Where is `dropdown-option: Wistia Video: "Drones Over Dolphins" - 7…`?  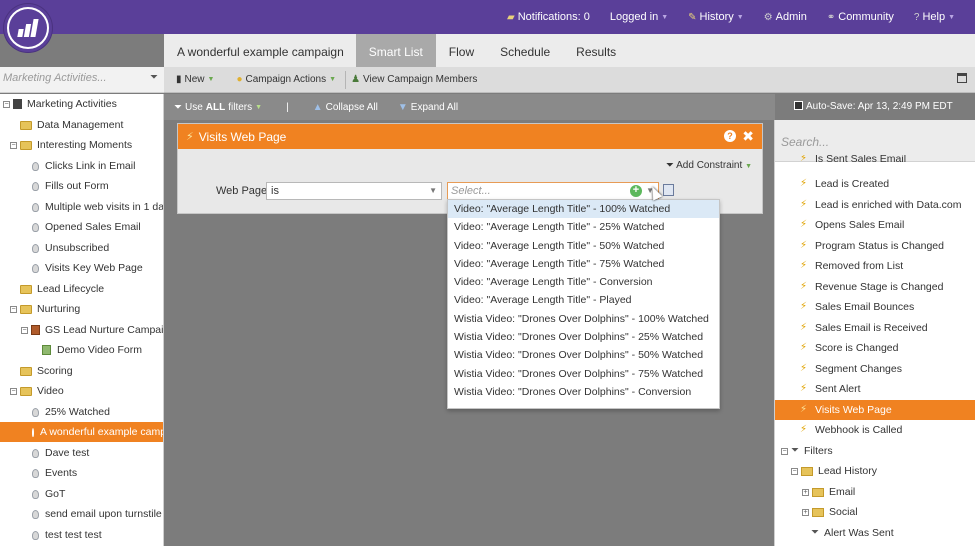
dropdown-option: Wistia Video: "Drones Over Dolphins" - 7… is located at coordinates (583, 374).